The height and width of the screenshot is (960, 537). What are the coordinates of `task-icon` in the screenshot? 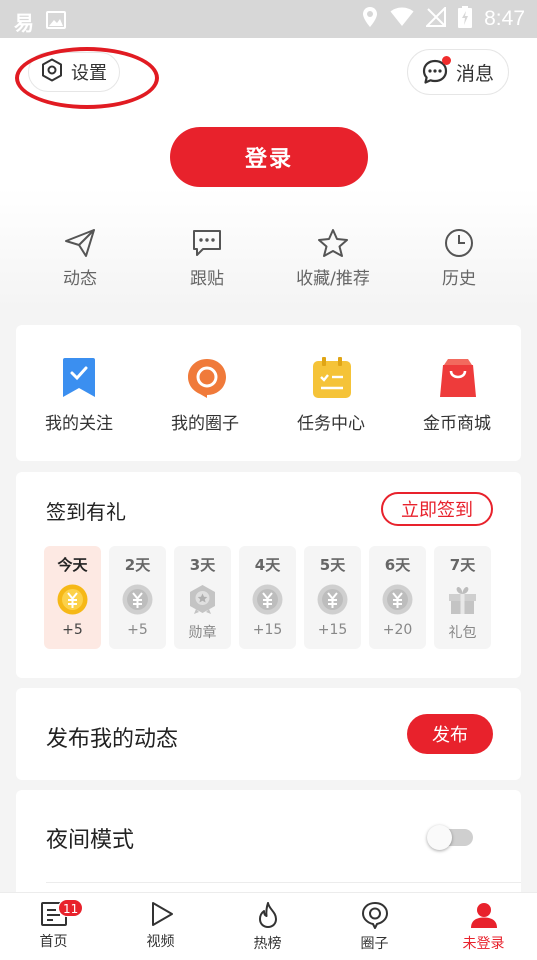 It's located at (331, 378).